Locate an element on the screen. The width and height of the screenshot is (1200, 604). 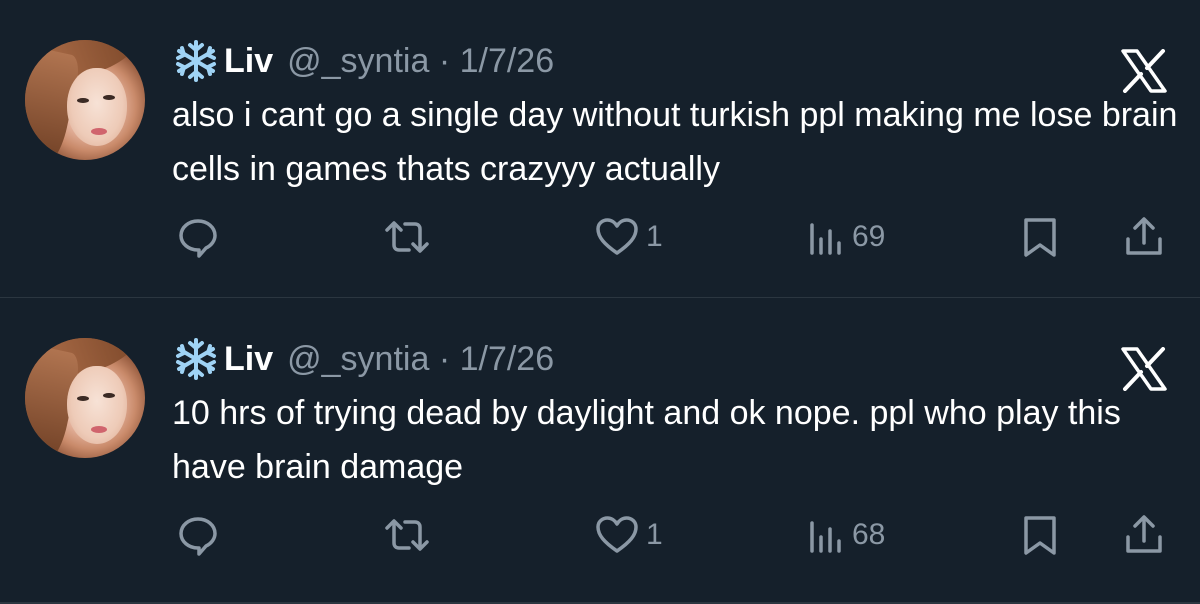
view-count: 69 is located at coordinates (869, 236).